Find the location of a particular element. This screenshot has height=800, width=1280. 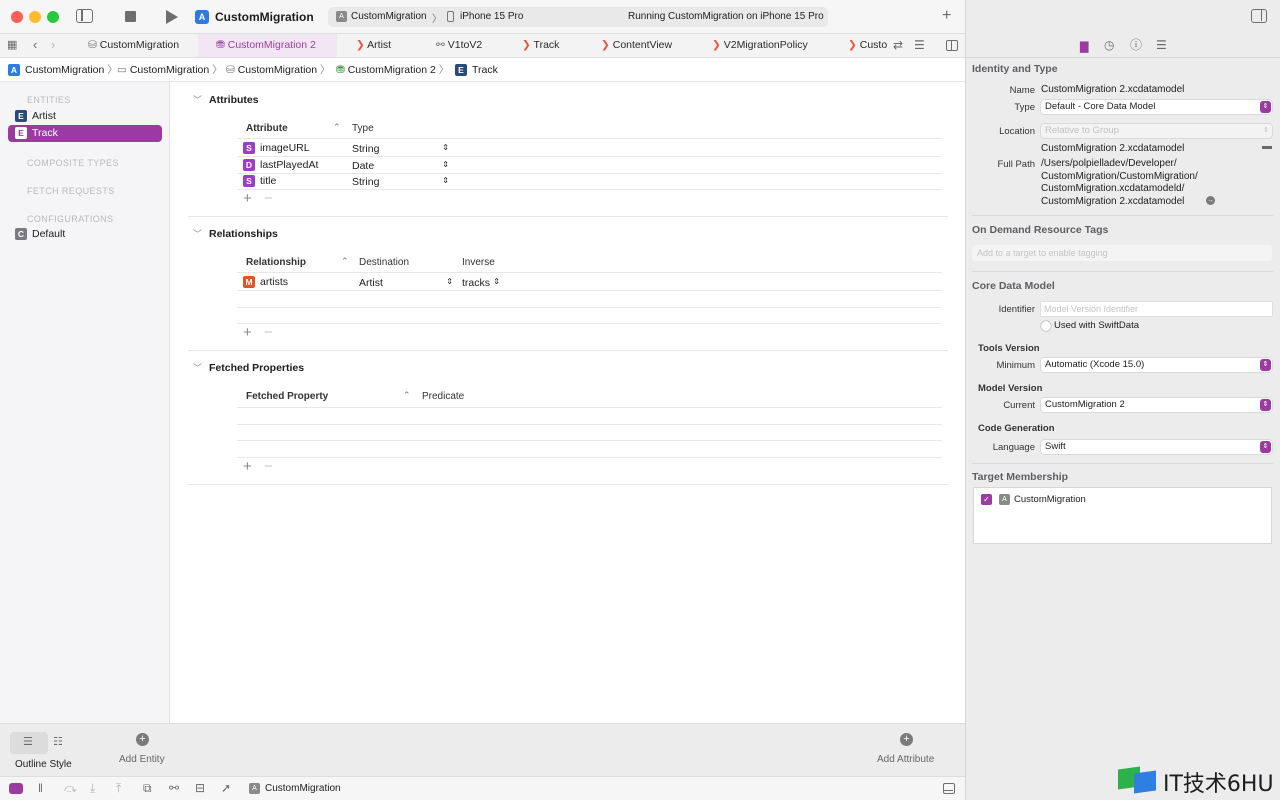

tab-artist: ❯ Artist is located at coordinates (379, 45).